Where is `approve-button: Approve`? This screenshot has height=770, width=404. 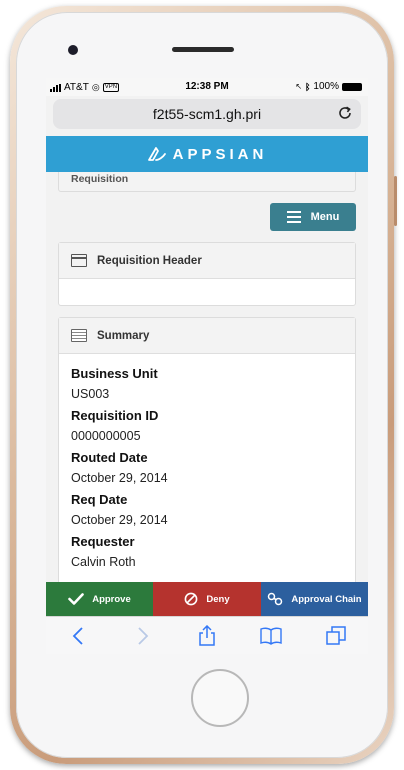
approve-button: Approve is located at coordinates (99, 599).